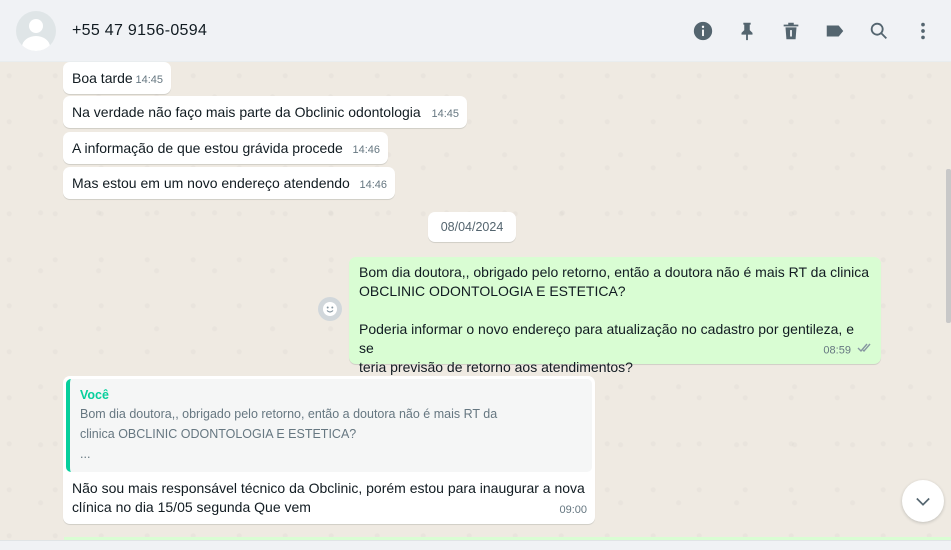  I want to click on pin-icon, so click(747, 31).